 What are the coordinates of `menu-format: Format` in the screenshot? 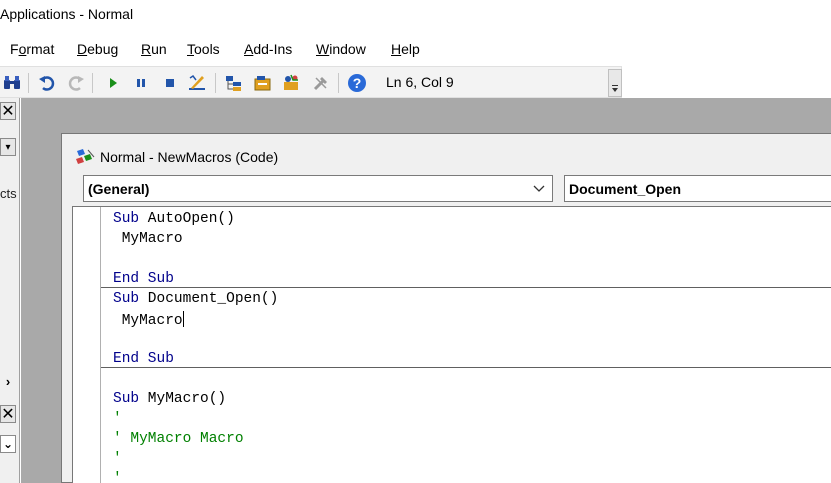 It's located at (32, 49).